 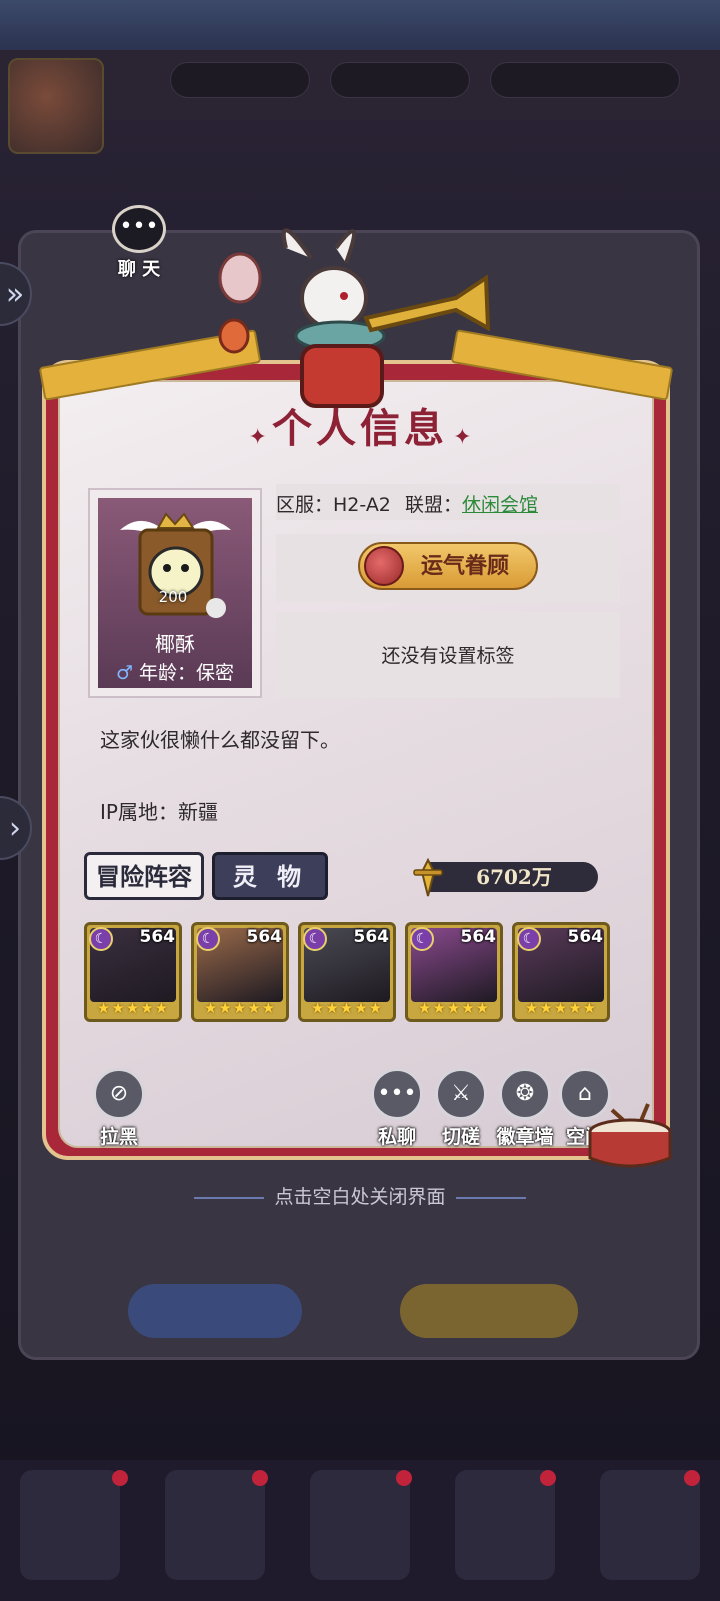 I want to click on tab-spirit: 灵 物, so click(x=270, y=876).